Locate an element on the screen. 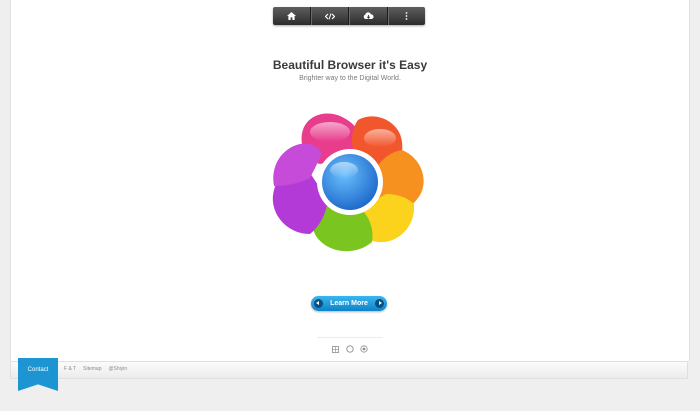 Image resolution: width=700 pixels, height=411 pixels. footer-link: F & T is located at coordinates (70, 369).